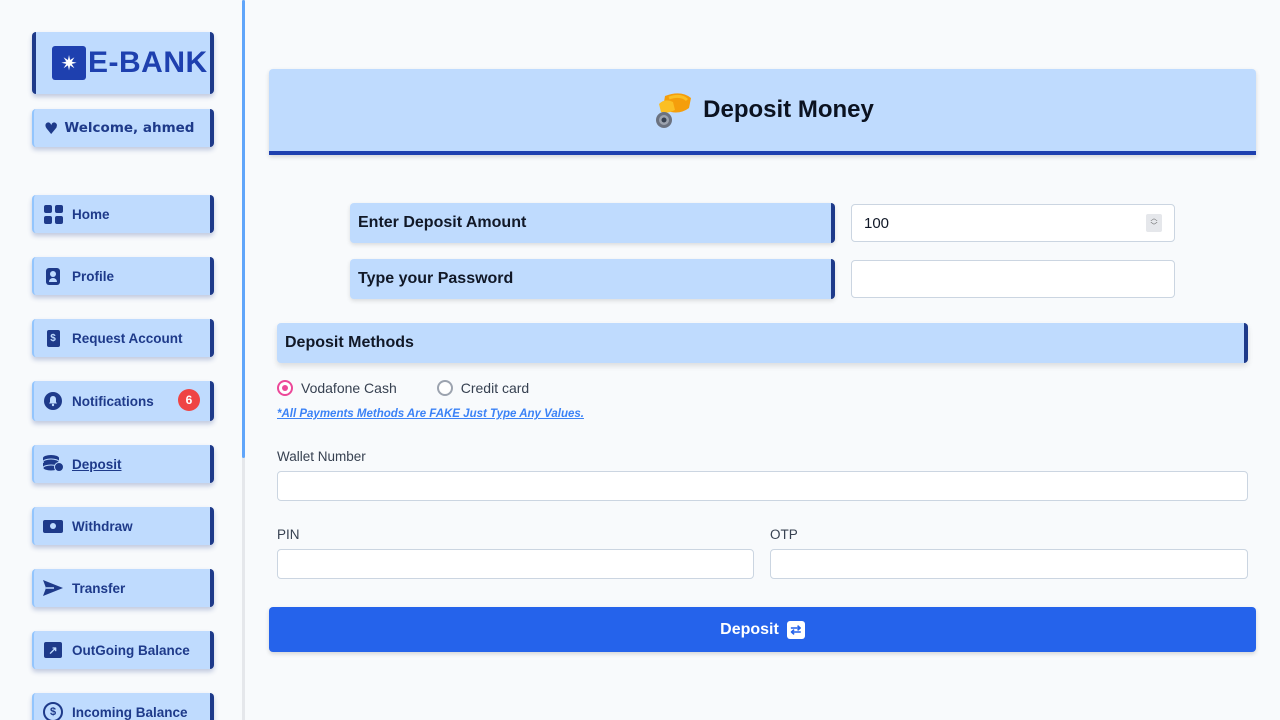 Image resolution: width=1280 pixels, height=720 pixels. I want to click on sidebar-item-transfer: Transfer, so click(123, 588).